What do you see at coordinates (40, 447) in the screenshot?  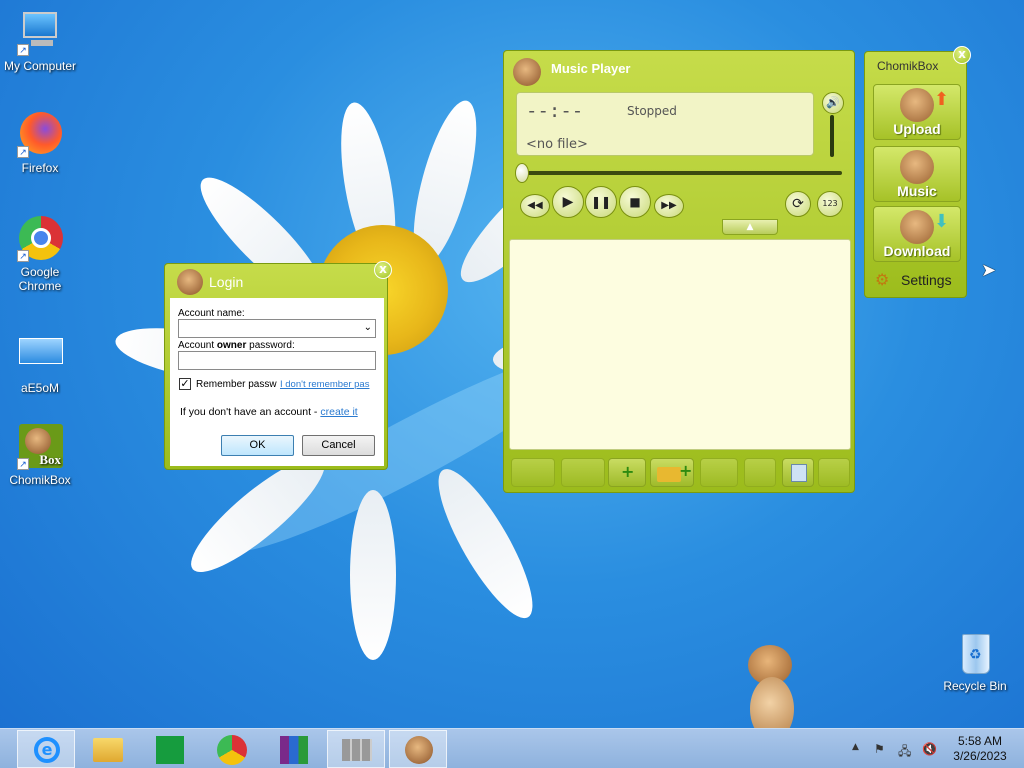 I see `chomikbox-icon: Box ↗` at bounding box center [40, 447].